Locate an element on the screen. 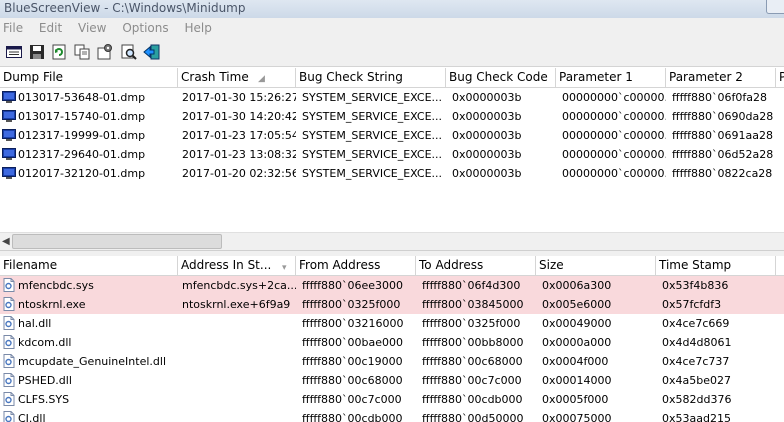 Image resolution: width=784 pixels, height=422 pixels. column-filename: Filename is located at coordinates (89, 265).